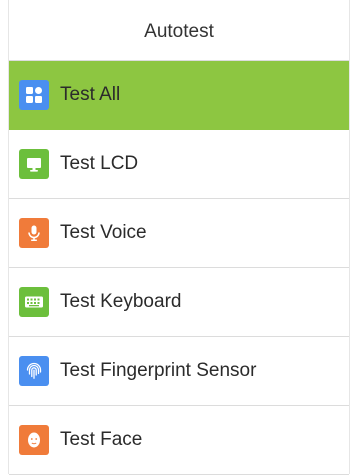 The height and width of the screenshot is (475, 350). I want to click on menu-item-test-fingerprint-sensor: Test Fingerprint Sensor, so click(179, 371).